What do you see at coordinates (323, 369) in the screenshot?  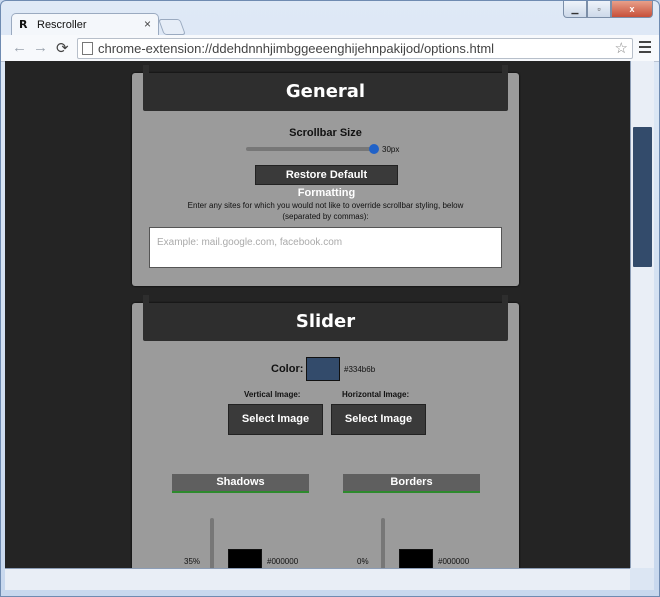 I see `slider-color-swatch` at bounding box center [323, 369].